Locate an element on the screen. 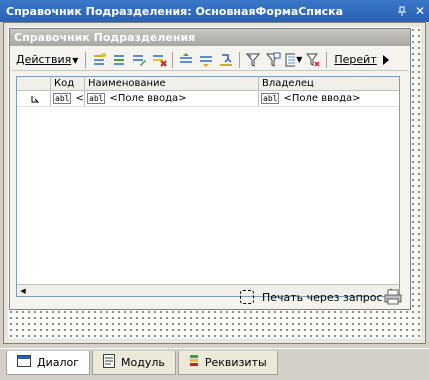  print-via-query: Печать через запрос is located at coordinates (311, 297).